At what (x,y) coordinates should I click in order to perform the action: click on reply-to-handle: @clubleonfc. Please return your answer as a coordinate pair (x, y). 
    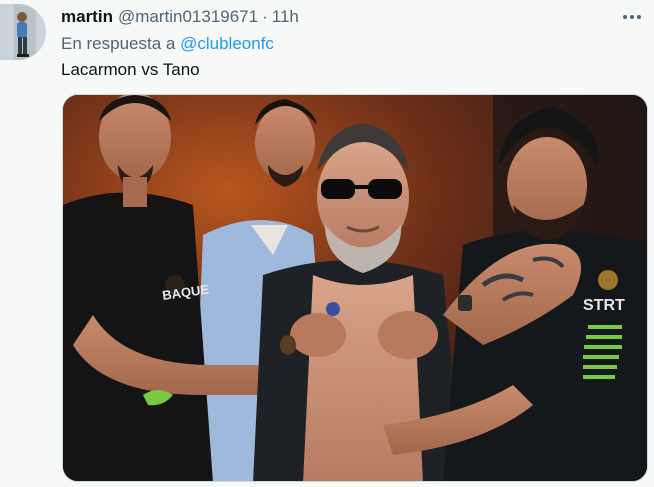
    Looking at the image, I should click on (227, 43).